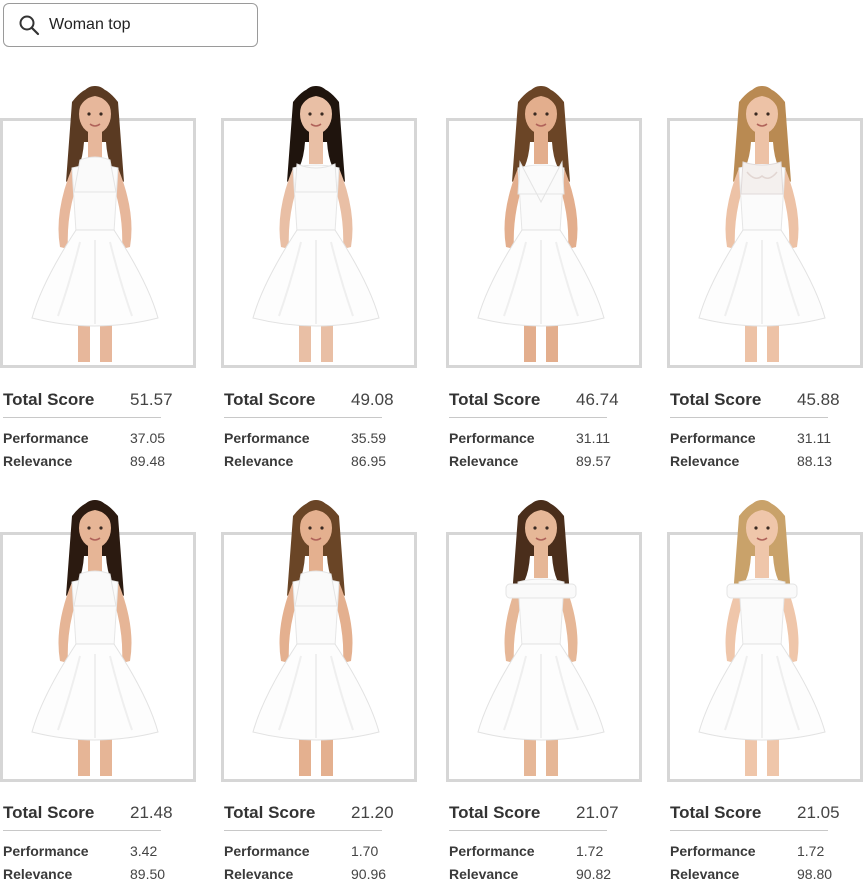 This screenshot has width=866, height=885. I want to click on performance-row: Performance 37.05, so click(98, 437).